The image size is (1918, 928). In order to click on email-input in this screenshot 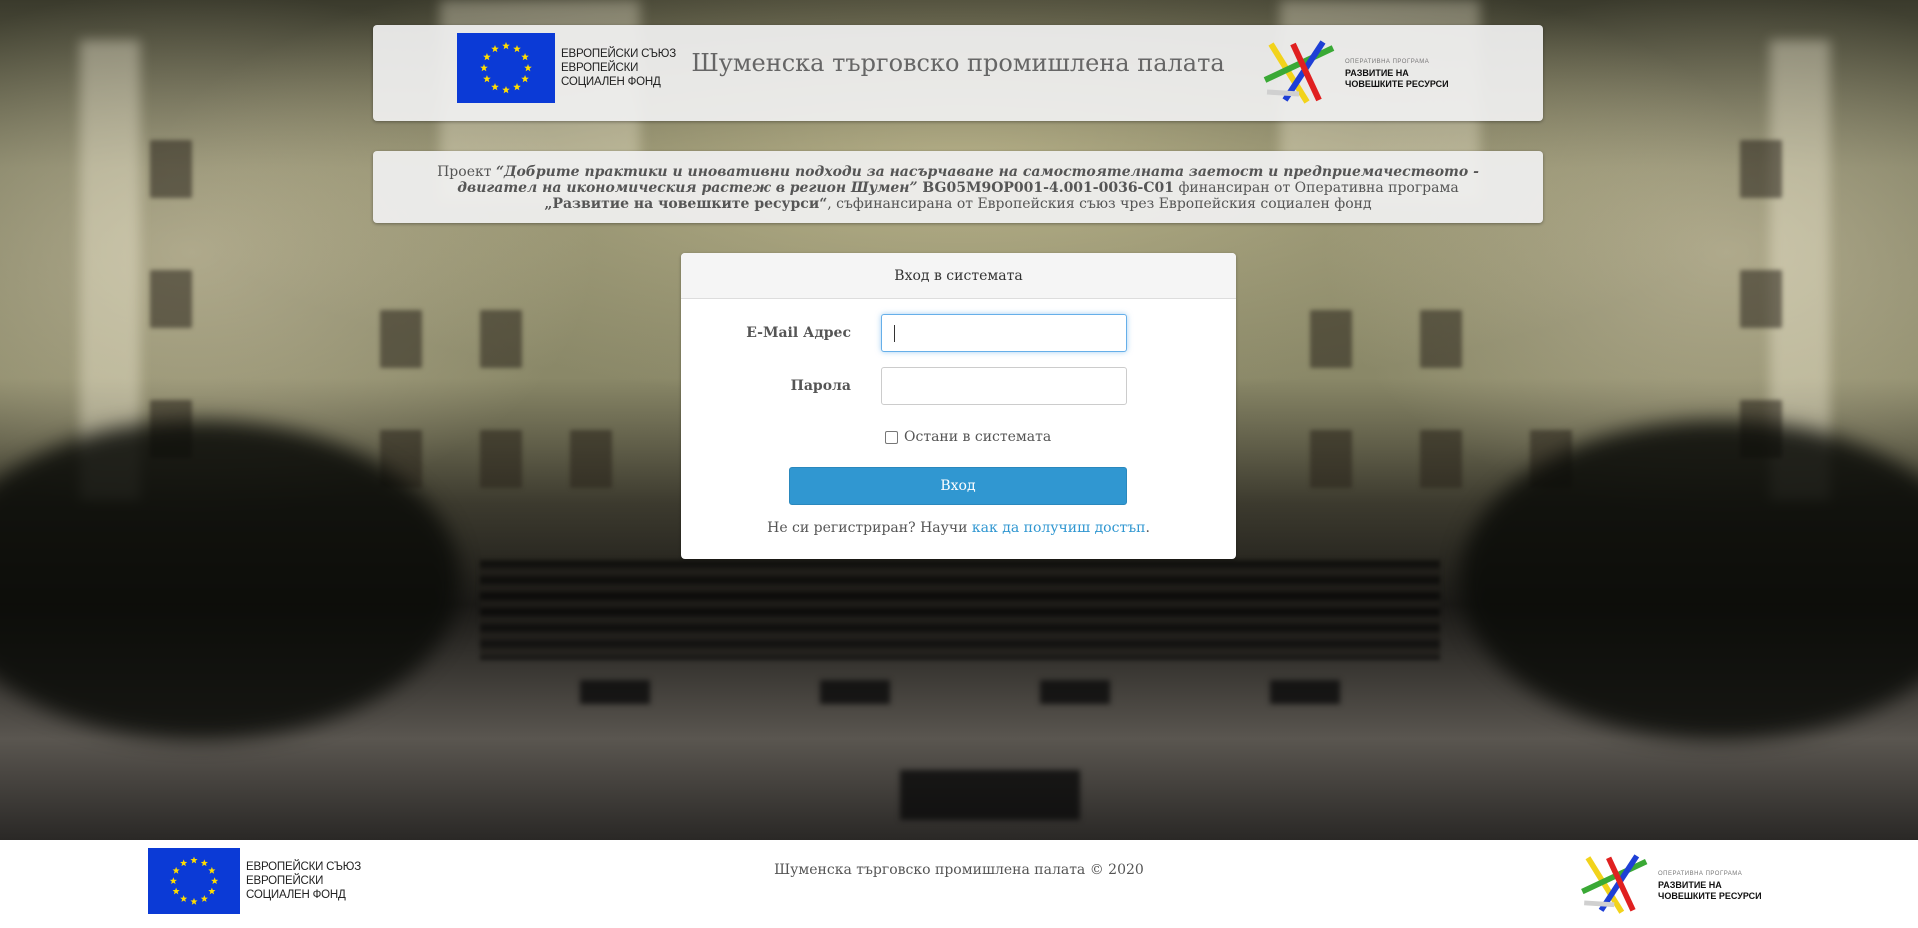, I will do `click(1004, 333)`.